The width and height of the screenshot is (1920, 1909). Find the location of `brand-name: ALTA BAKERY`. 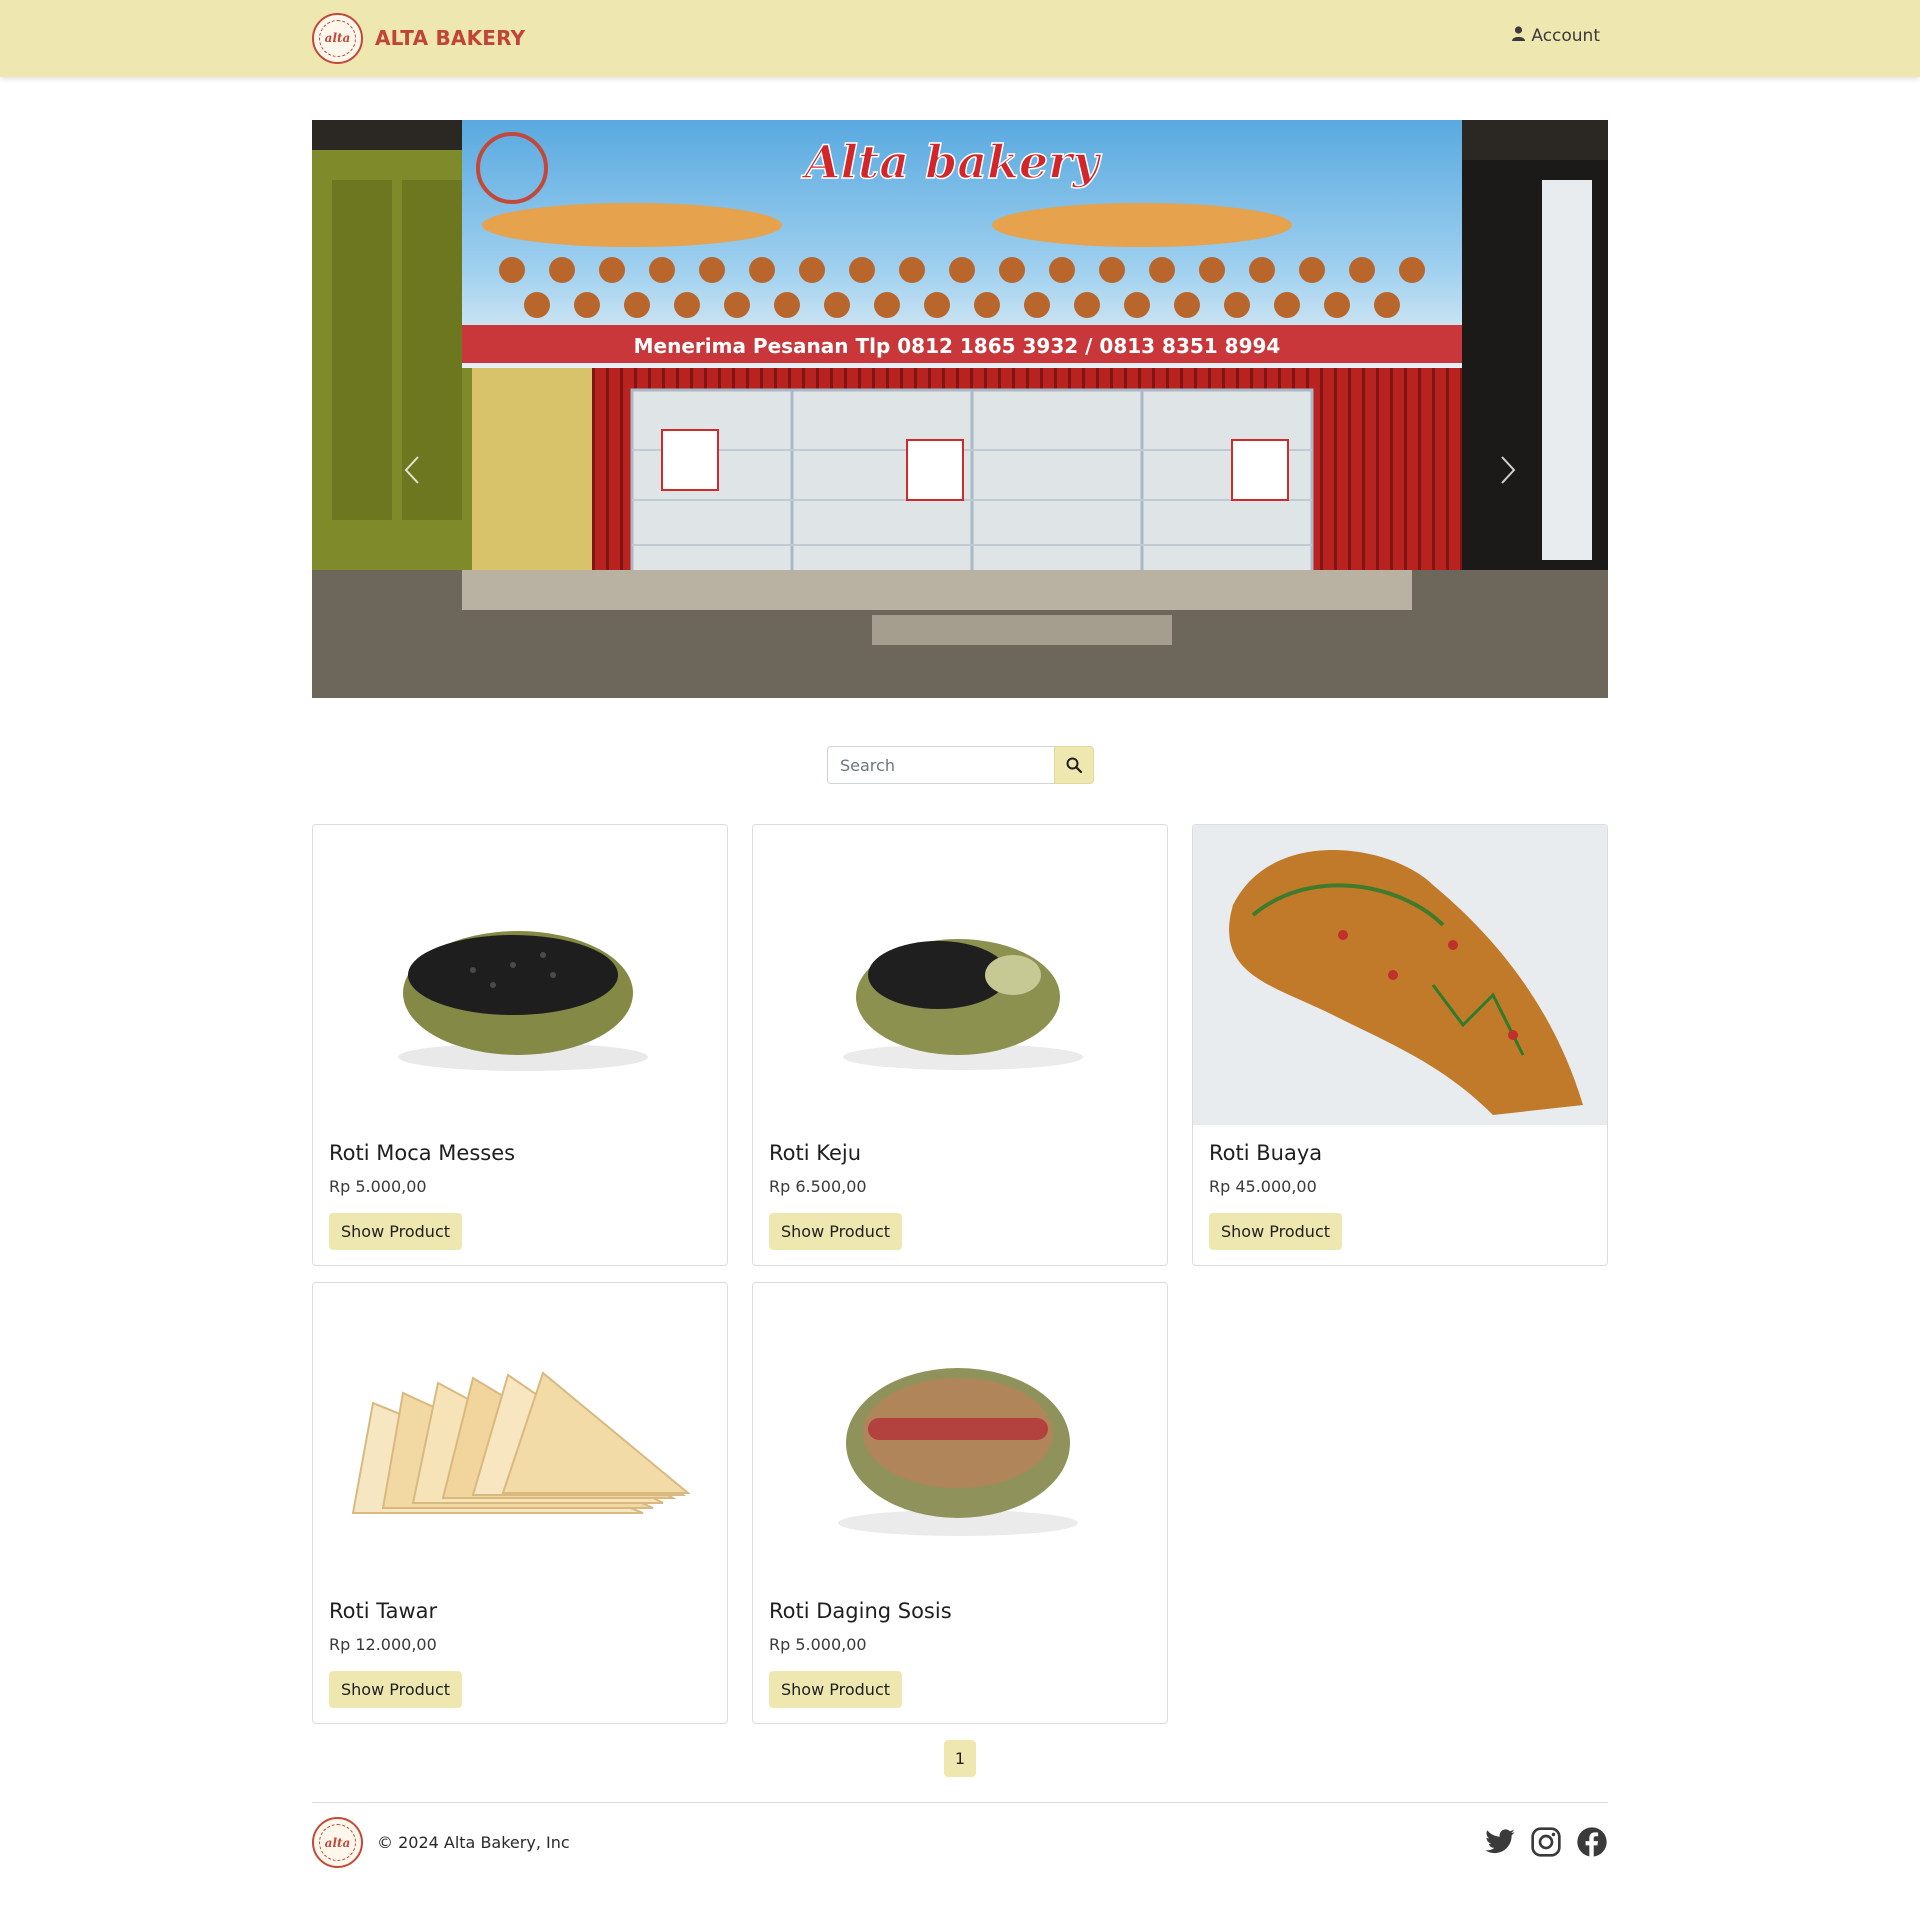

brand-name: ALTA BAKERY is located at coordinates (450, 38).